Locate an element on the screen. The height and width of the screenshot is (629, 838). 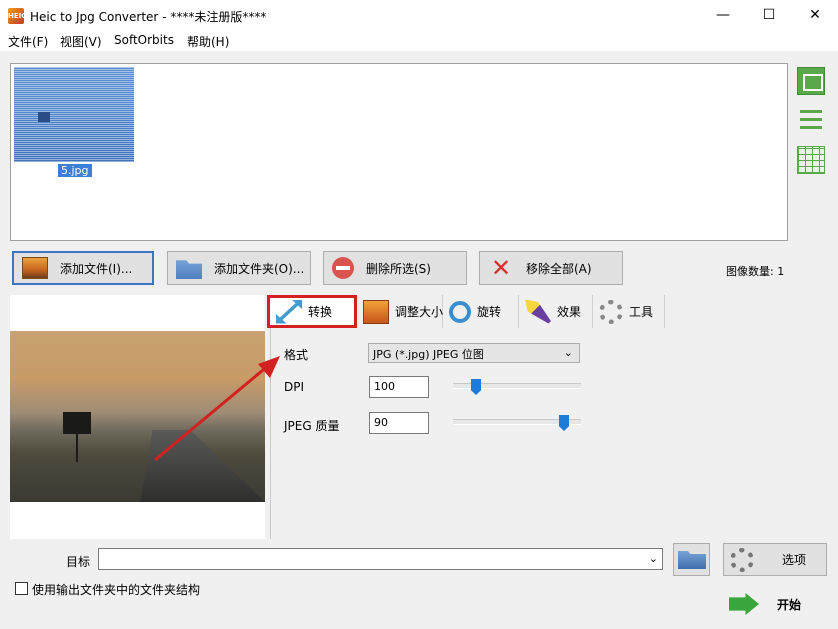
maximize-button: ☐ is located at coordinates (769, 15).